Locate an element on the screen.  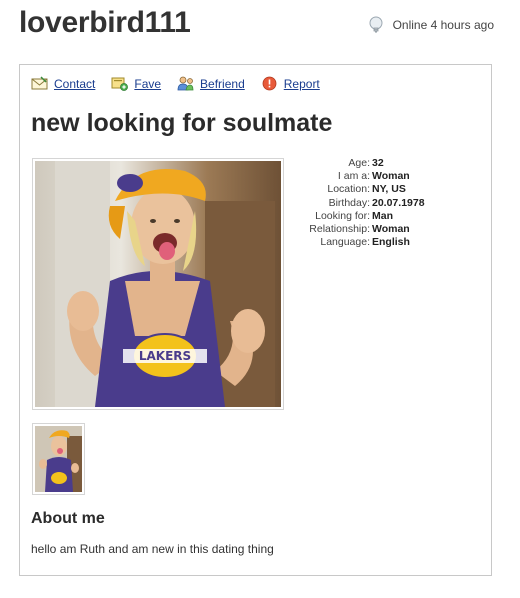
online-status: Online 4 hours ago is located at coordinates (431, 25).